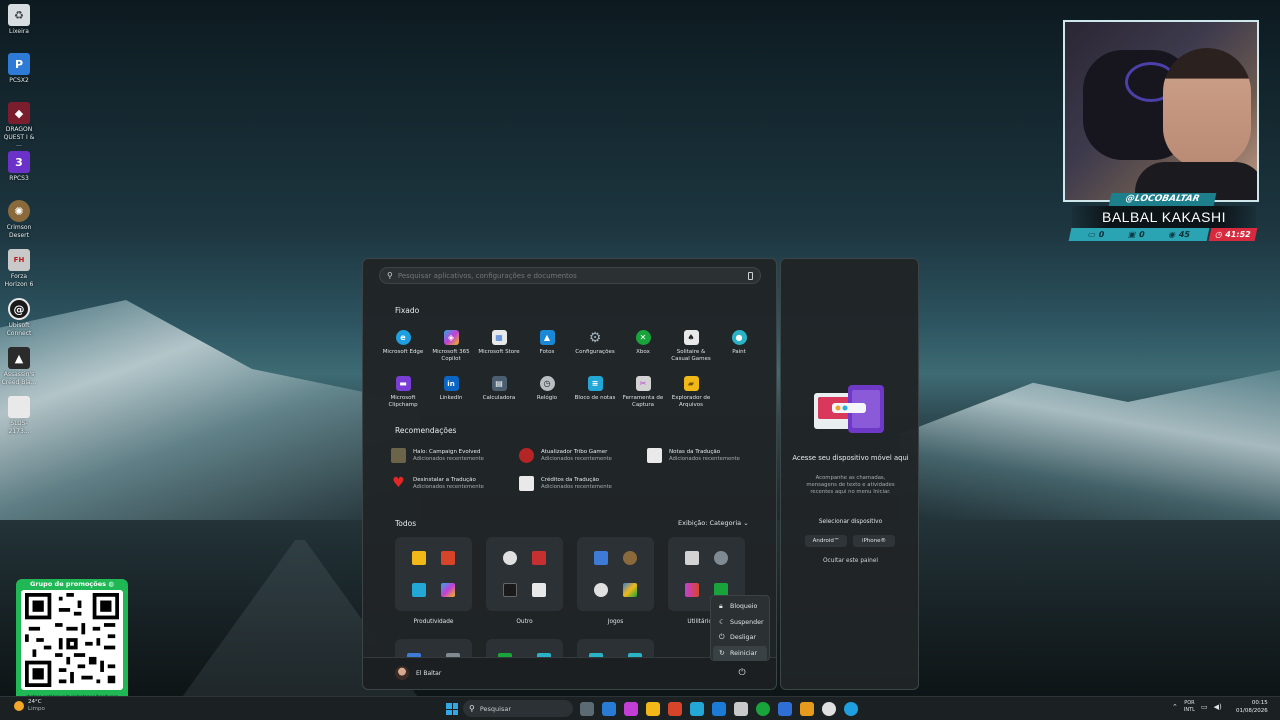  What do you see at coordinates (451, 347) in the screenshot?
I see `pinned-app-copilot: ◈ Microsoft 365 Copilot` at bounding box center [451, 347].